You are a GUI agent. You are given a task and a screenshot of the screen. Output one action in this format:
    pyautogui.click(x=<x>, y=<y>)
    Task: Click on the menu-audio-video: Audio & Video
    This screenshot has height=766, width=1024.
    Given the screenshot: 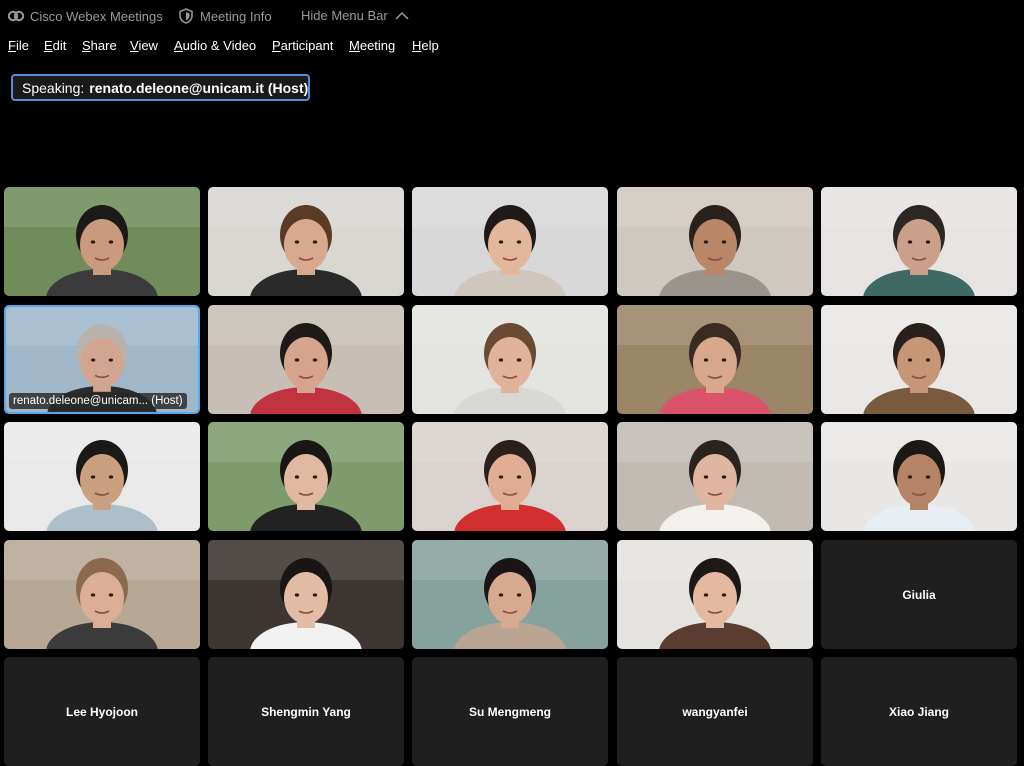 What is the action you would take?
    pyautogui.click(x=215, y=45)
    